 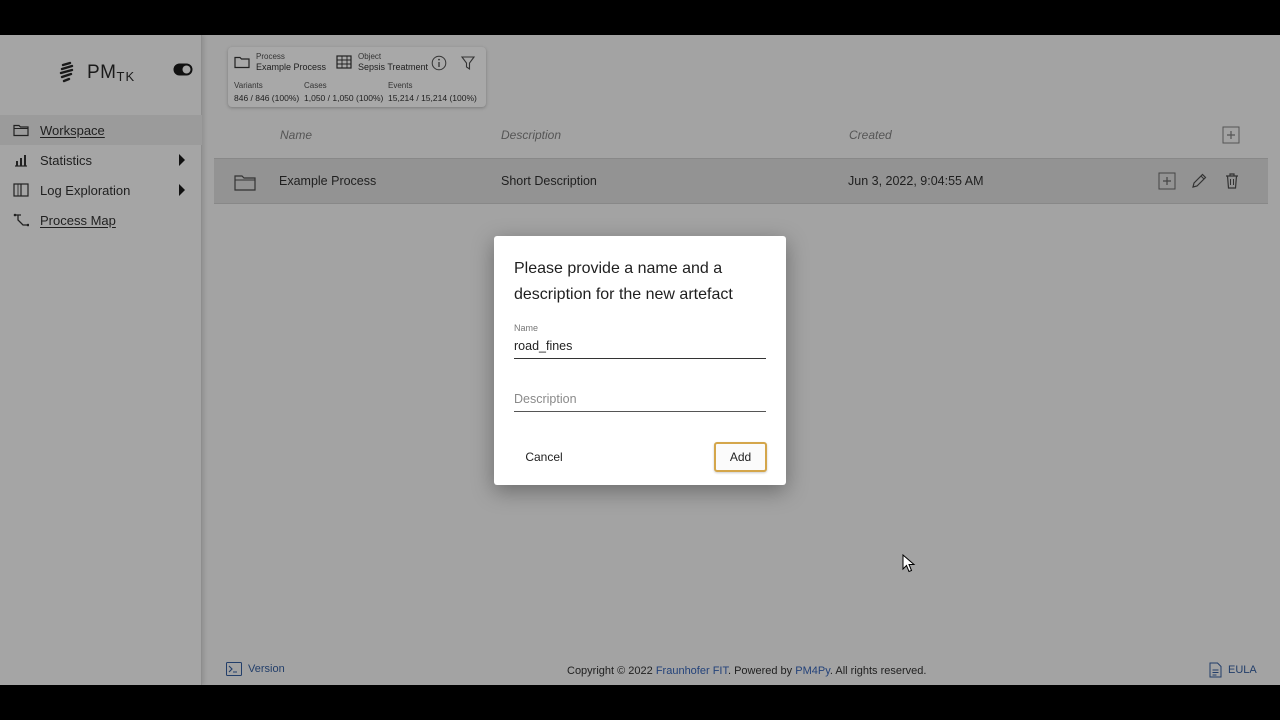 What do you see at coordinates (267, 98) in the screenshot?
I see `variants-value: 846 / 846 (100%)` at bounding box center [267, 98].